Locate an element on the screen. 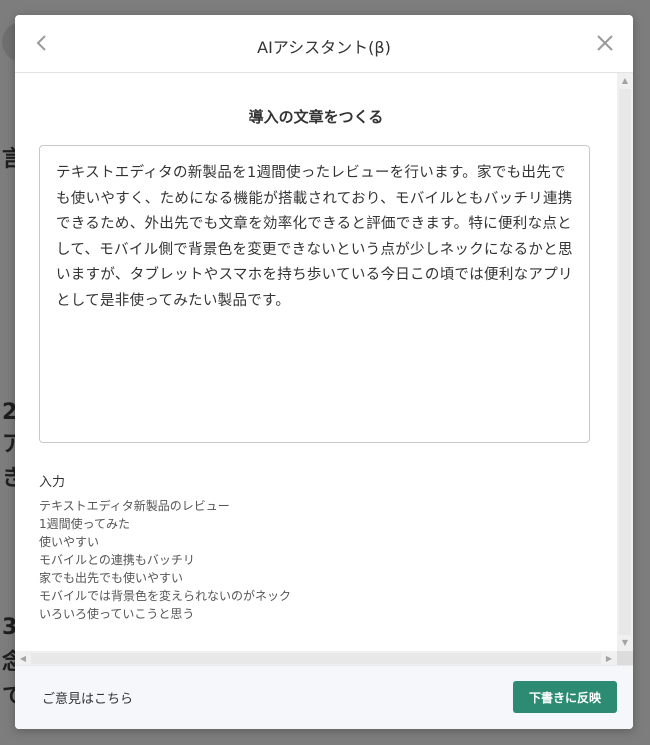 The width and height of the screenshot is (650, 745). scroll-up-arrow-icon: ▲ is located at coordinates (625, 81).